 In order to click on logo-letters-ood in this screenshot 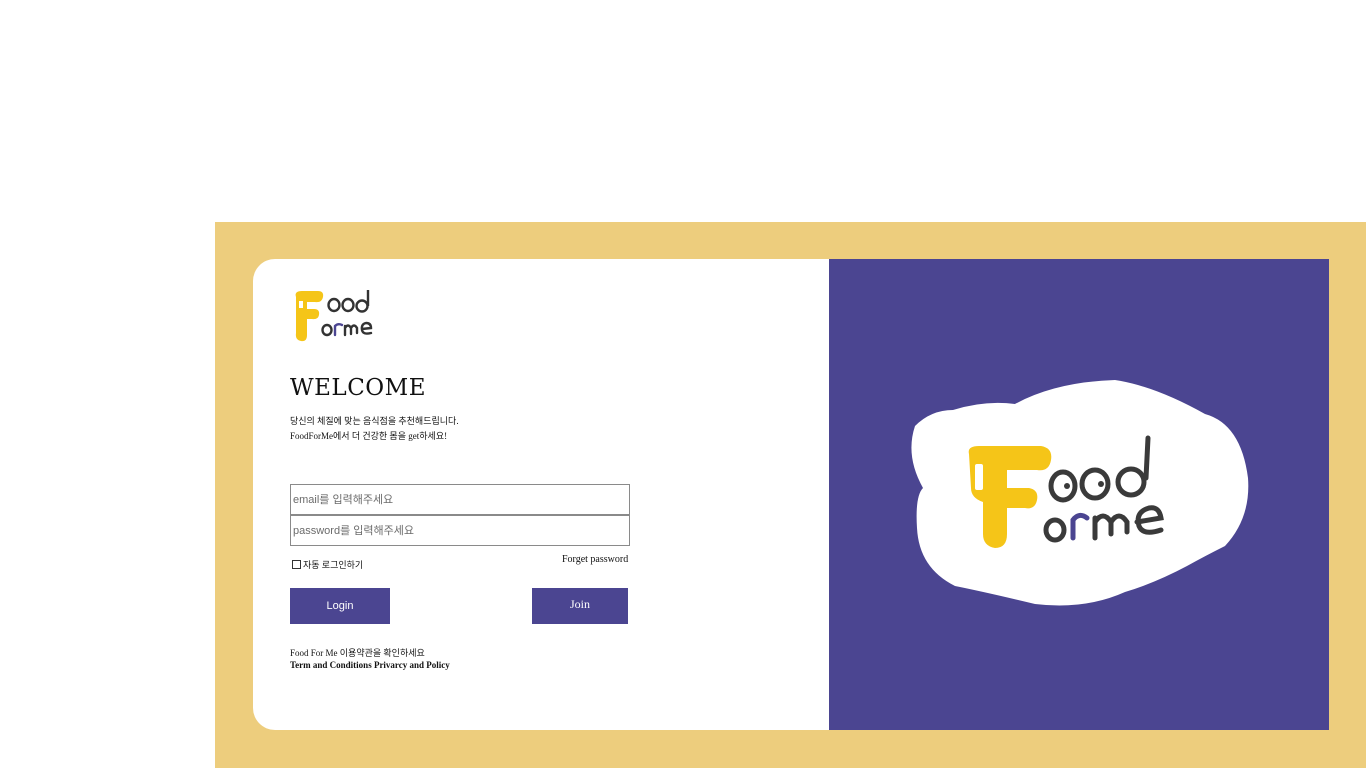, I will do `click(348, 301)`.